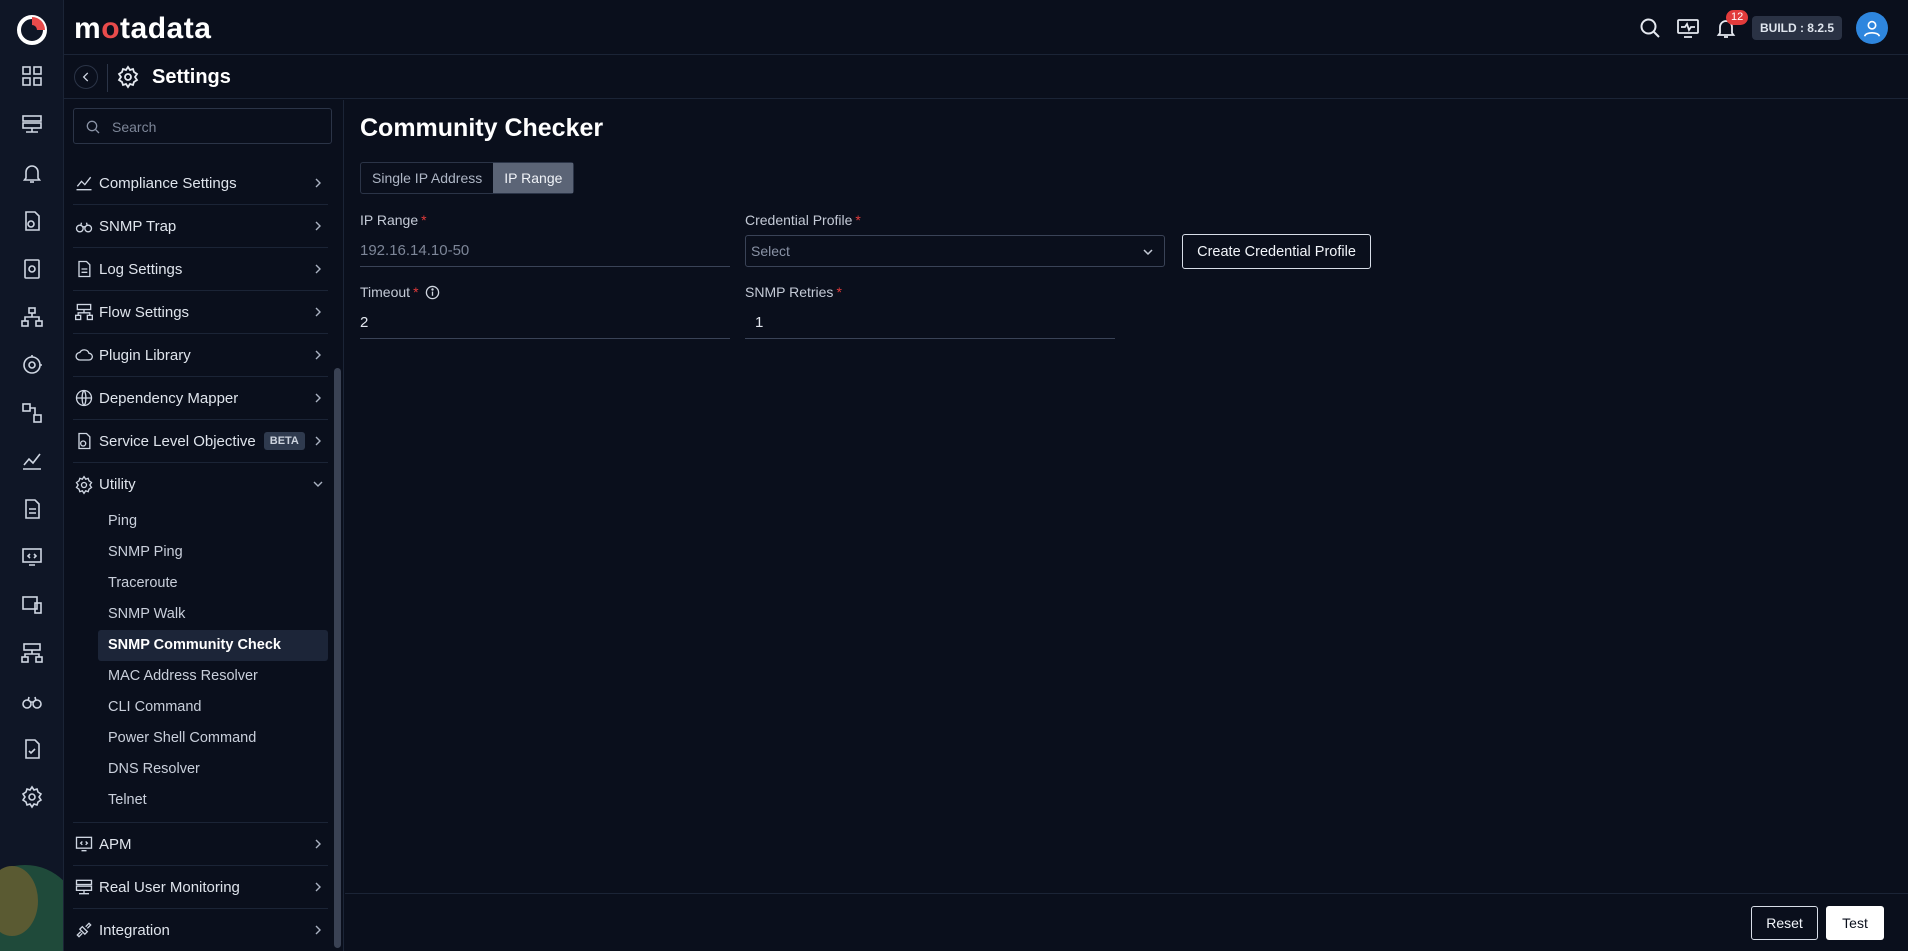 This screenshot has height=951, width=1908. Describe the element at coordinates (200, 930) in the screenshot. I see `sidebar-item-integration: Integration` at that location.